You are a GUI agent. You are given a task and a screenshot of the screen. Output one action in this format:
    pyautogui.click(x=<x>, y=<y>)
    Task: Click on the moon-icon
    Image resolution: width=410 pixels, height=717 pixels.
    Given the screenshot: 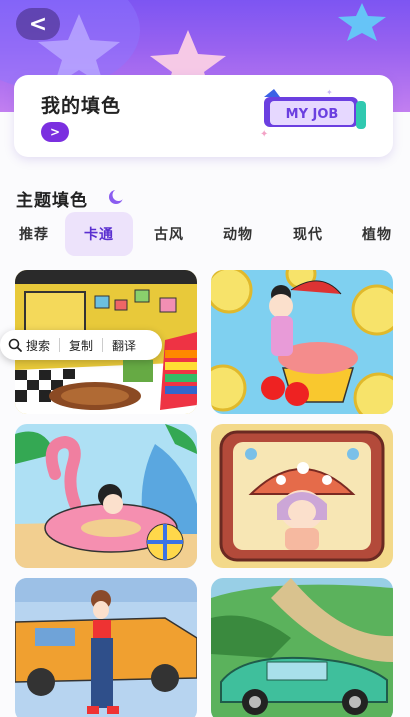 What is the action you would take?
    pyautogui.click(x=117, y=196)
    